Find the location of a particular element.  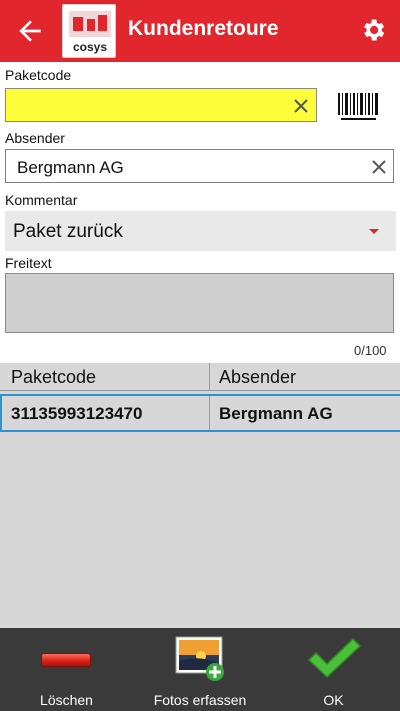

delete-button: Löschen is located at coordinates (66, 669).